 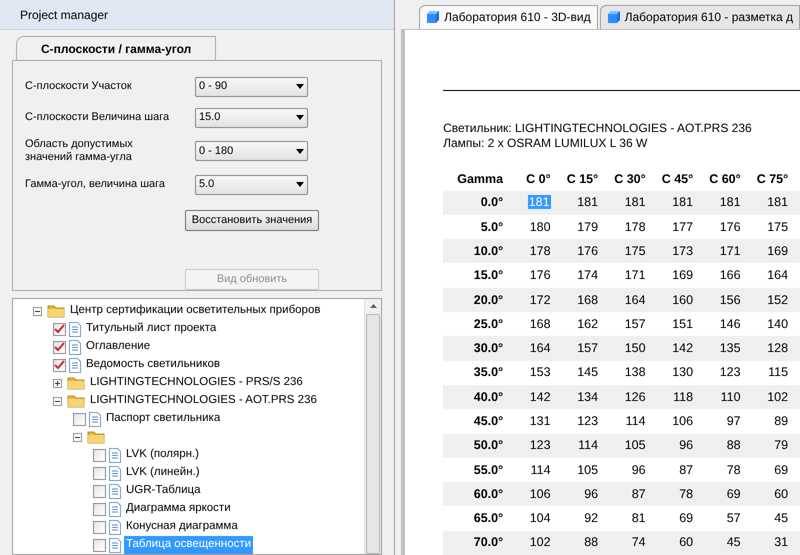 What do you see at coordinates (163, 491) in the screenshot?
I see `tree-item: UGR-Таблица` at bounding box center [163, 491].